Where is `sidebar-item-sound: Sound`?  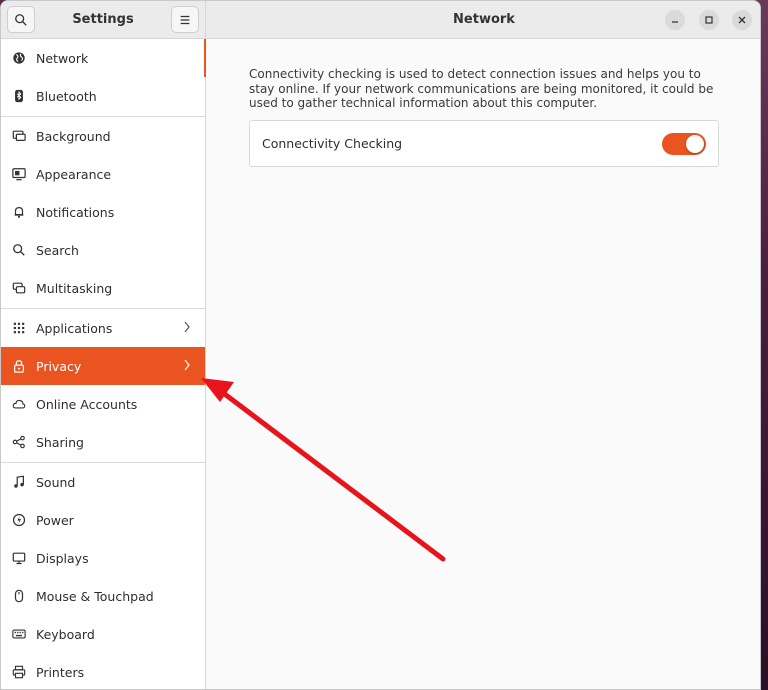 sidebar-item-sound: Sound is located at coordinates (103, 482).